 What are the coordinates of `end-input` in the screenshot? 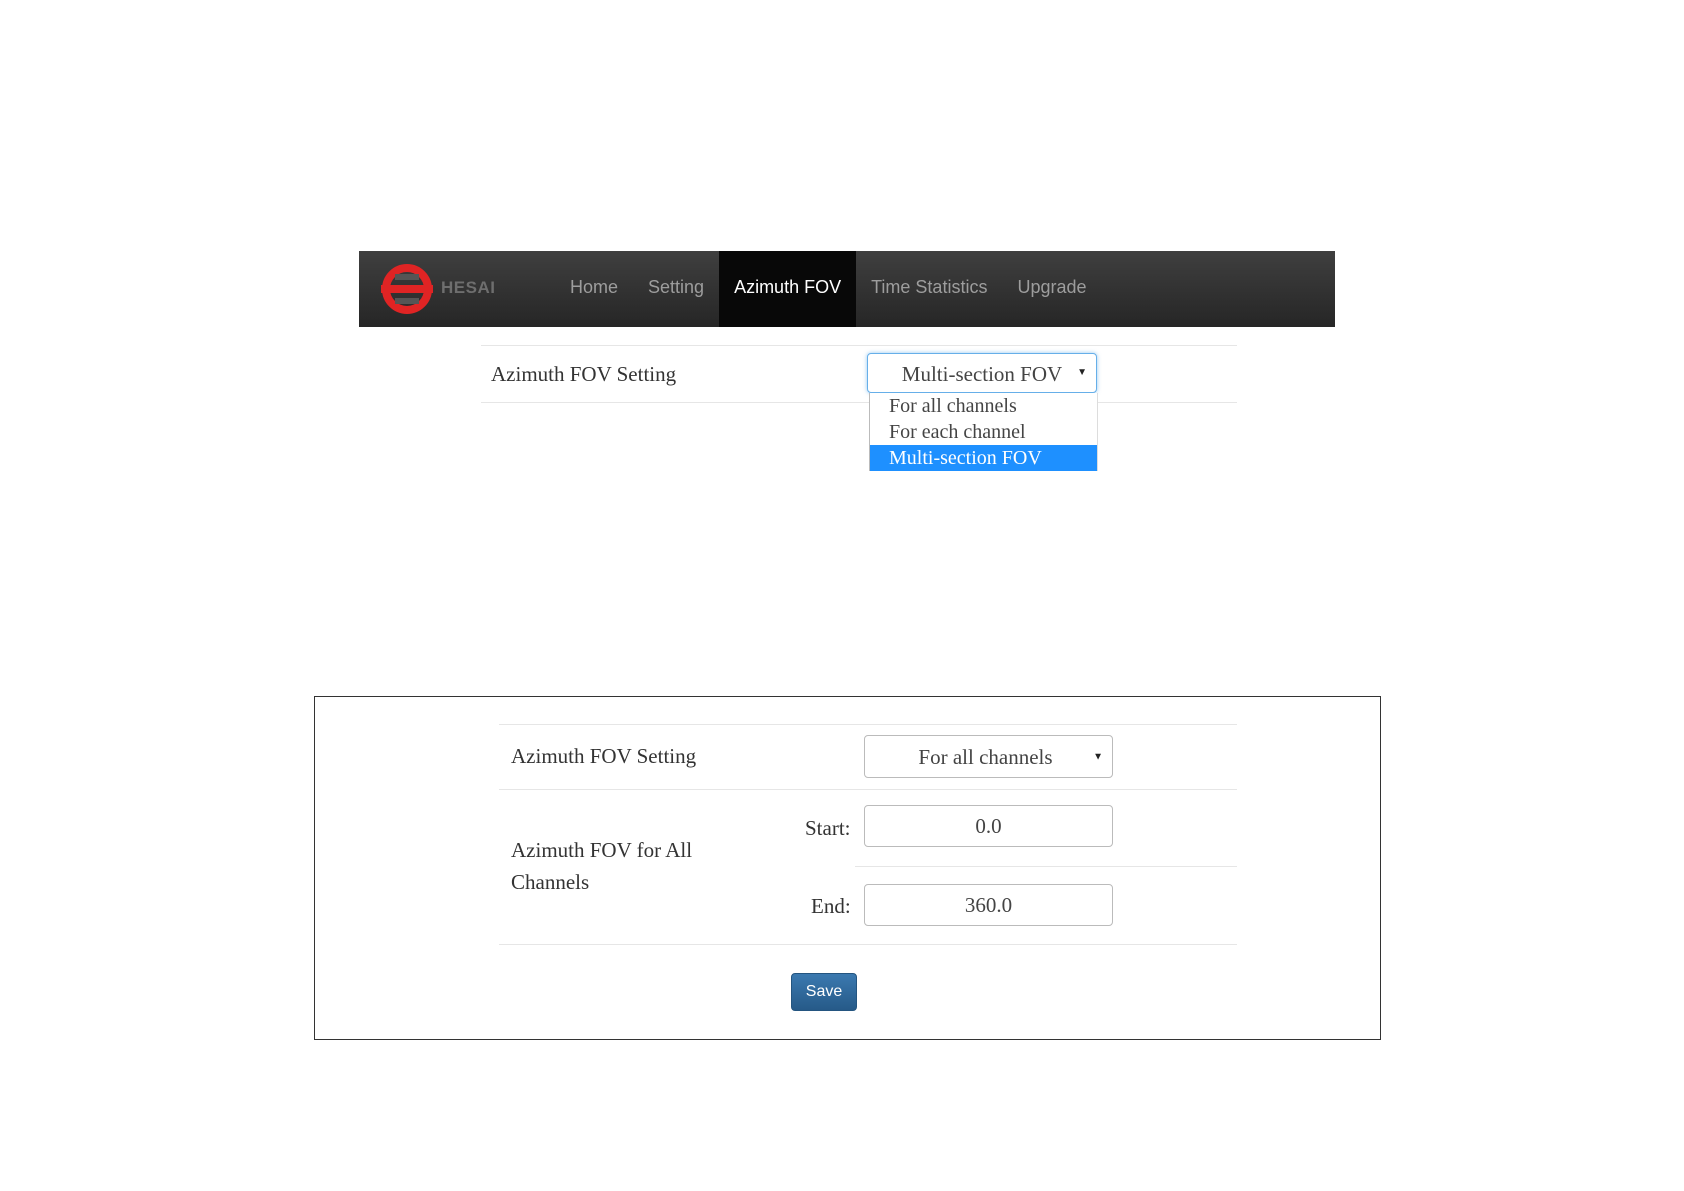 It's located at (988, 905).